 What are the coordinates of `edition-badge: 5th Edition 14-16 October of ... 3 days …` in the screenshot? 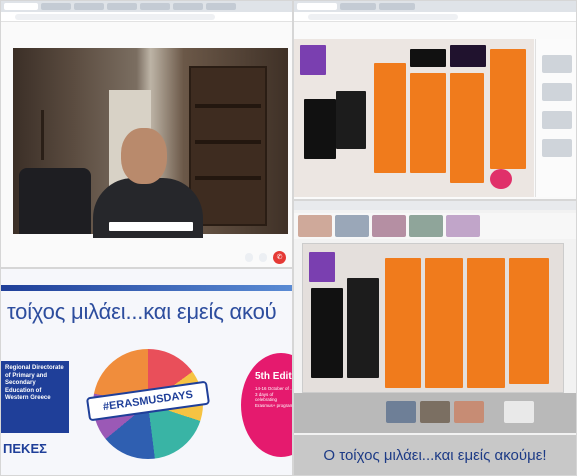 It's located at (267, 405).